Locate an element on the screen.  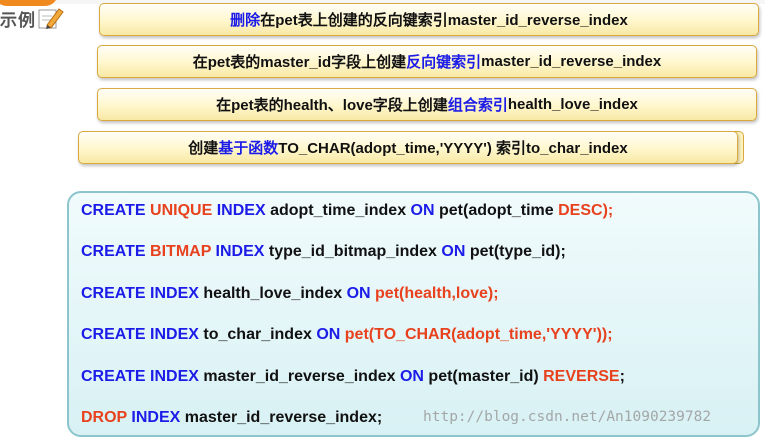
code-line: DROP INDEX master_id_reverse_index; is located at coordinates (231, 418).